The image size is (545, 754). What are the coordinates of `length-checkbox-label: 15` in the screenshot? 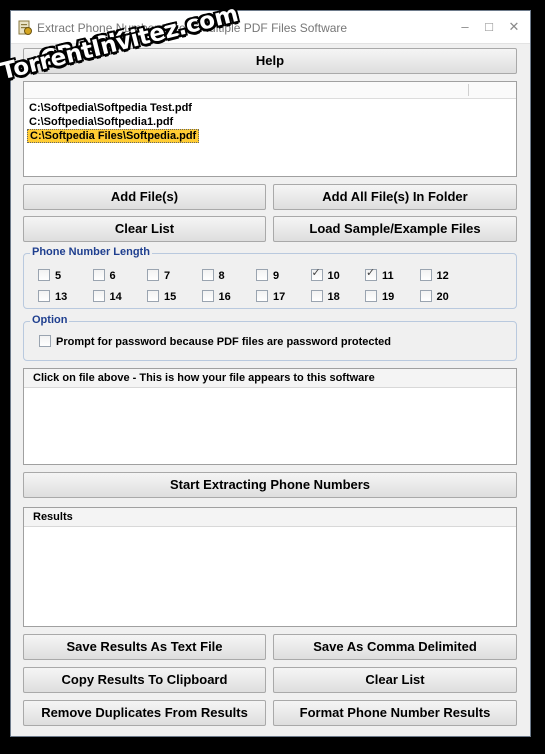 It's located at (170, 297).